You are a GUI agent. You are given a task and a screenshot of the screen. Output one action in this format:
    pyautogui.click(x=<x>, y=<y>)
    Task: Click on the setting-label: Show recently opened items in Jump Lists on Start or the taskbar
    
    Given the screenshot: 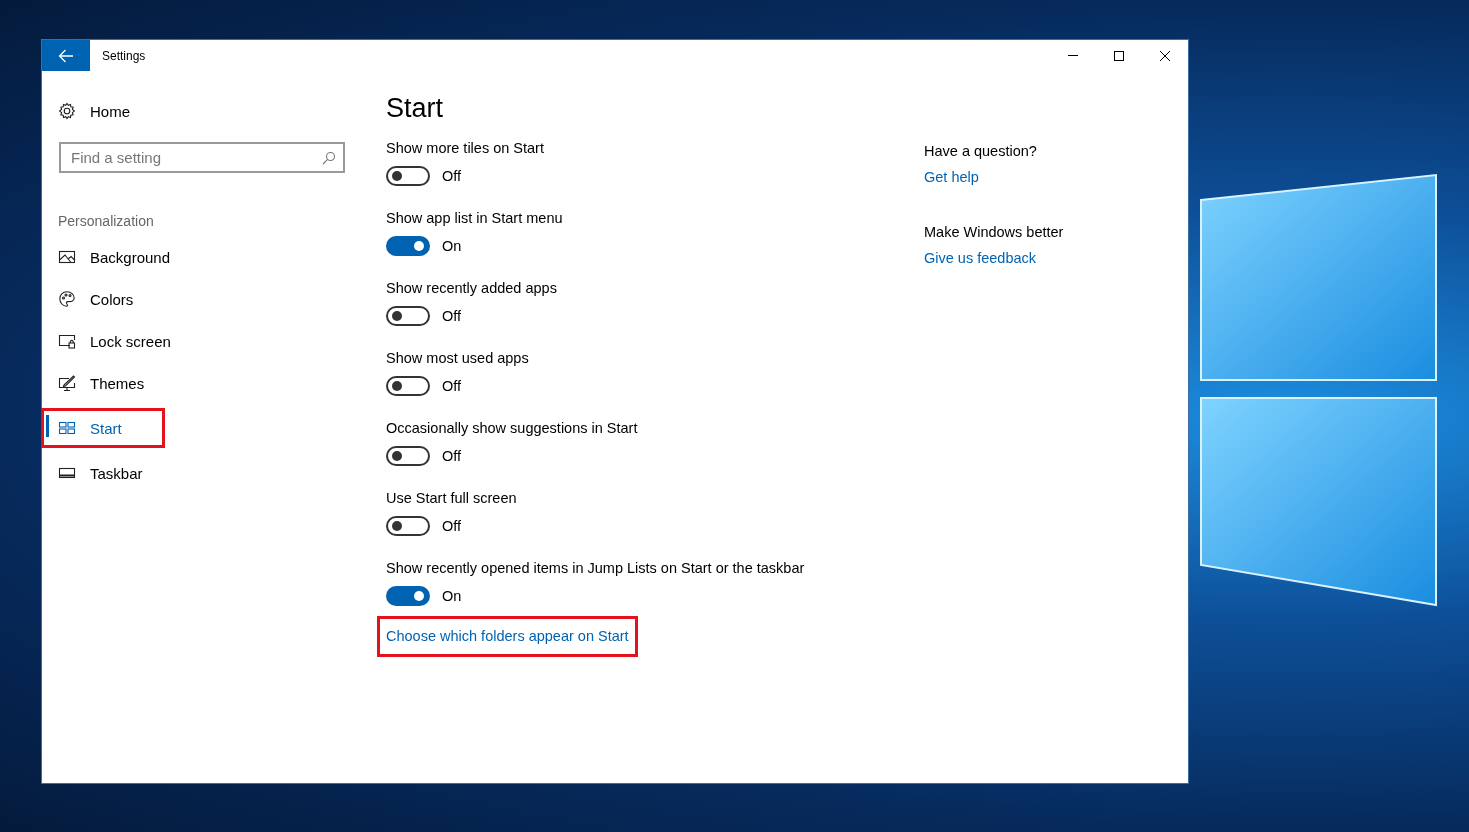 What is the action you would take?
    pyautogui.click(x=596, y=568)
    